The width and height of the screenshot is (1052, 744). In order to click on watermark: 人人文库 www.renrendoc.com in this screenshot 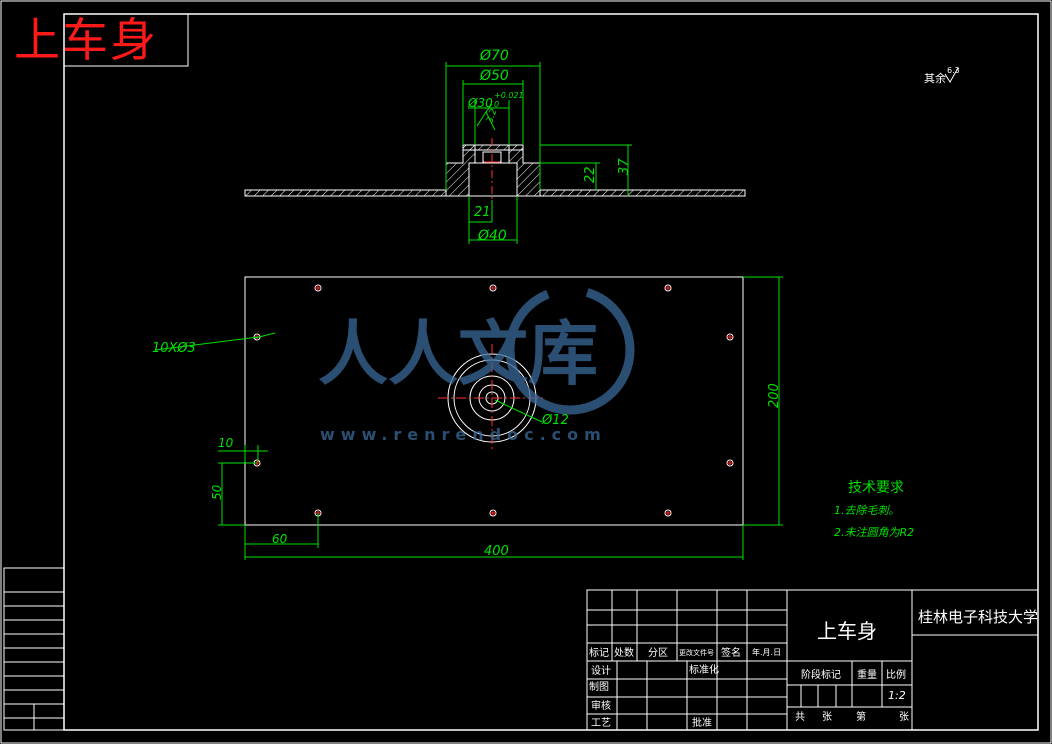, I will do `click(476, 364)`.